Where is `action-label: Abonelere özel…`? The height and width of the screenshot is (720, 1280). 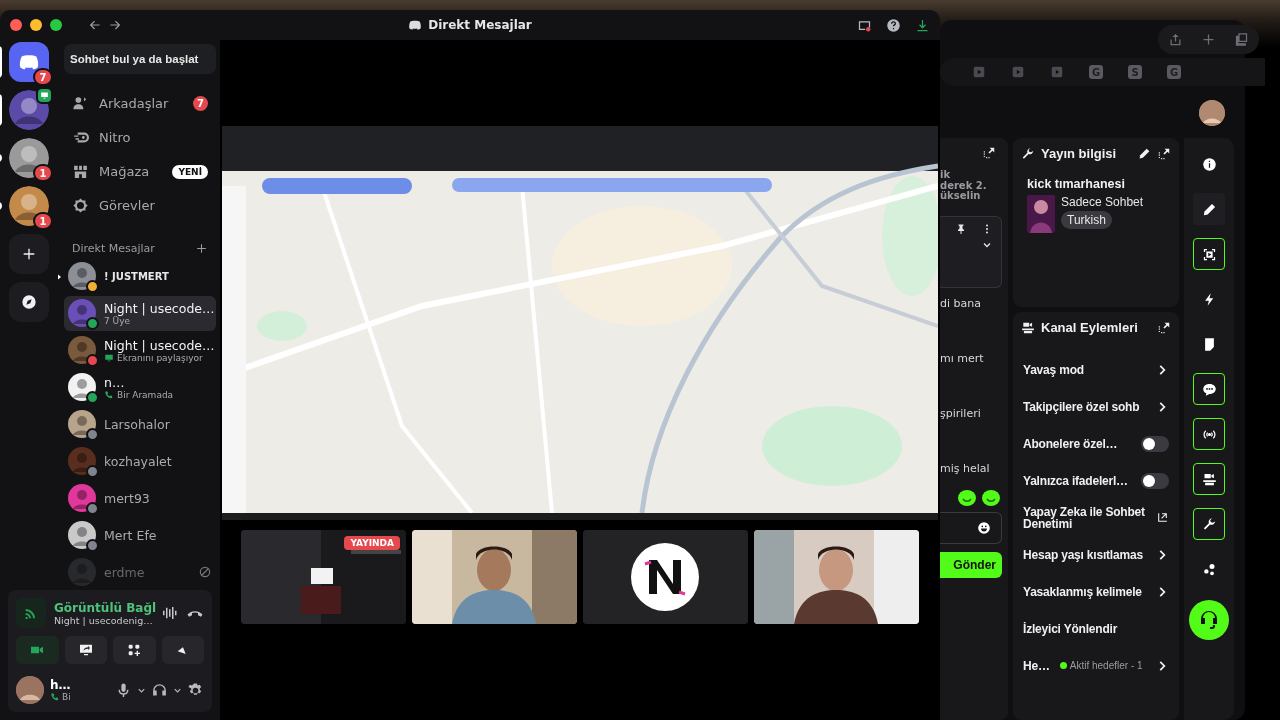 action-label: Abonelere özel… is located at coordinates (1071, 443).